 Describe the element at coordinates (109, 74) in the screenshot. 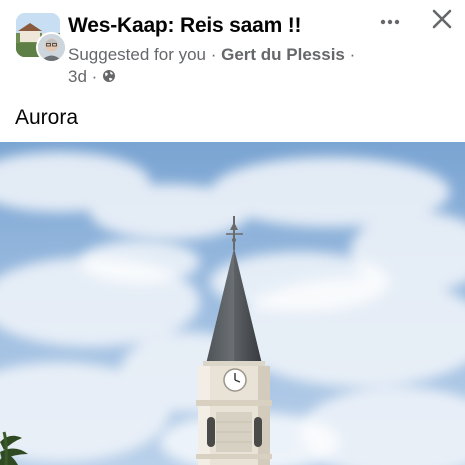

I see `globe-icon` at that location.